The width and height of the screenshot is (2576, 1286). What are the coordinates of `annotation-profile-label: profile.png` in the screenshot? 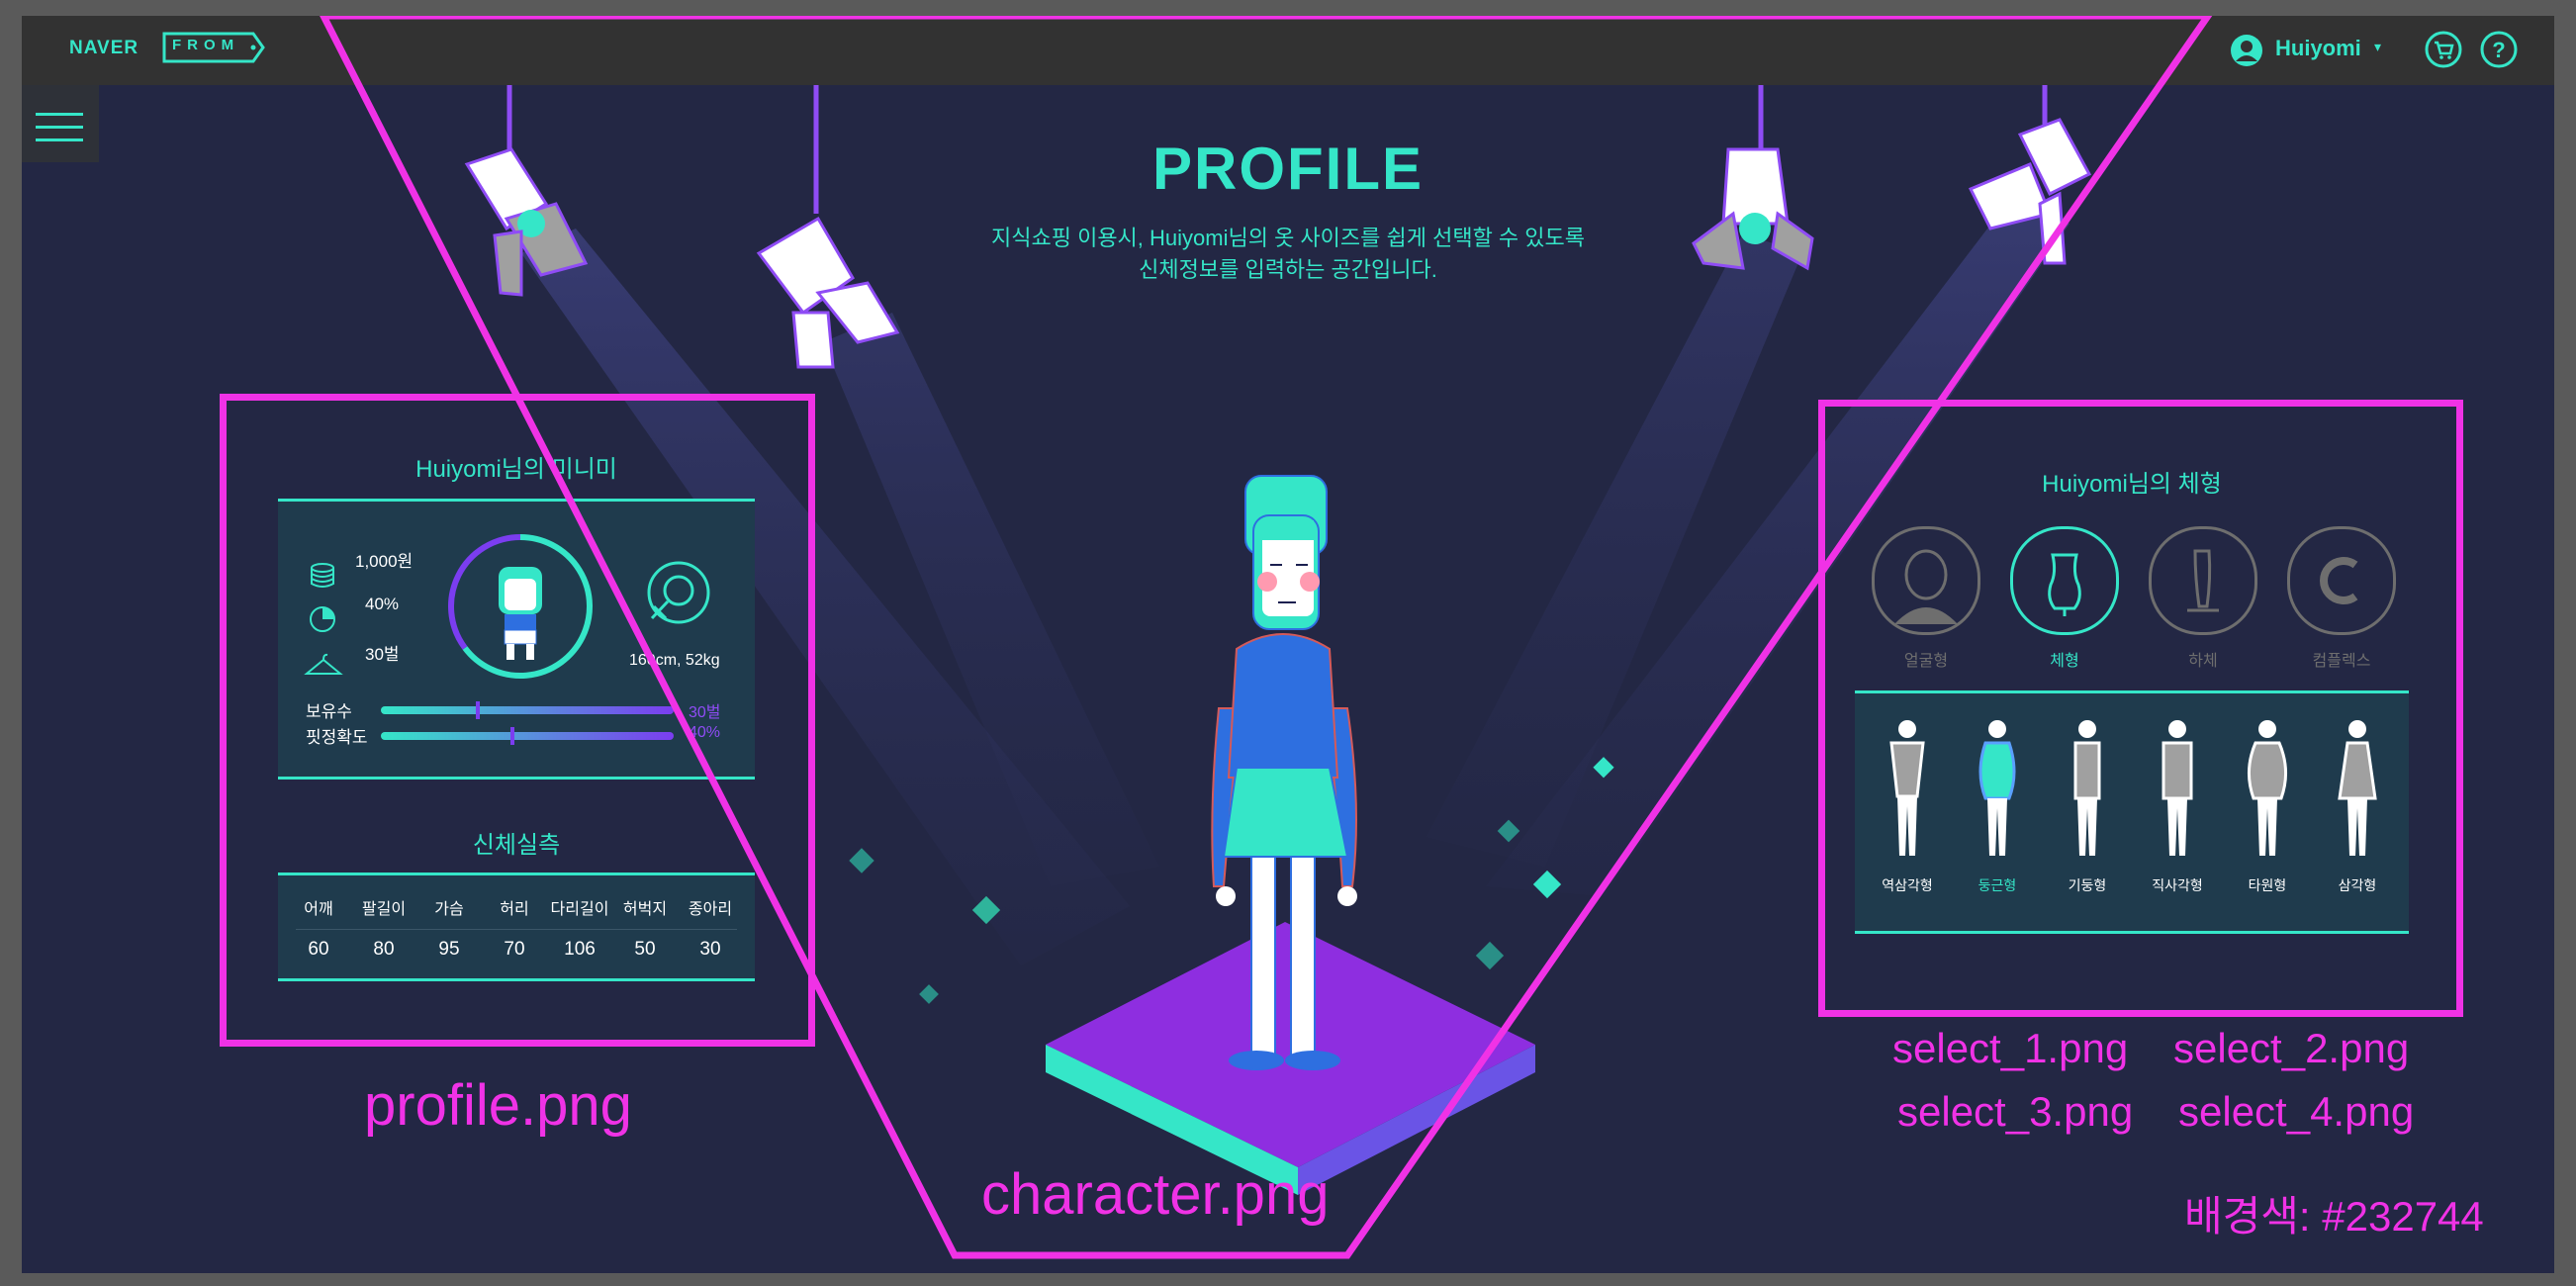 It's located at (498, 1105).